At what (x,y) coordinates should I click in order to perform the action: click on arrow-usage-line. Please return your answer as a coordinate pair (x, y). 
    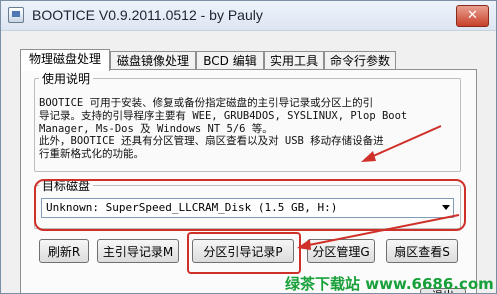
    Looking at the image, I should click on (406, 141).